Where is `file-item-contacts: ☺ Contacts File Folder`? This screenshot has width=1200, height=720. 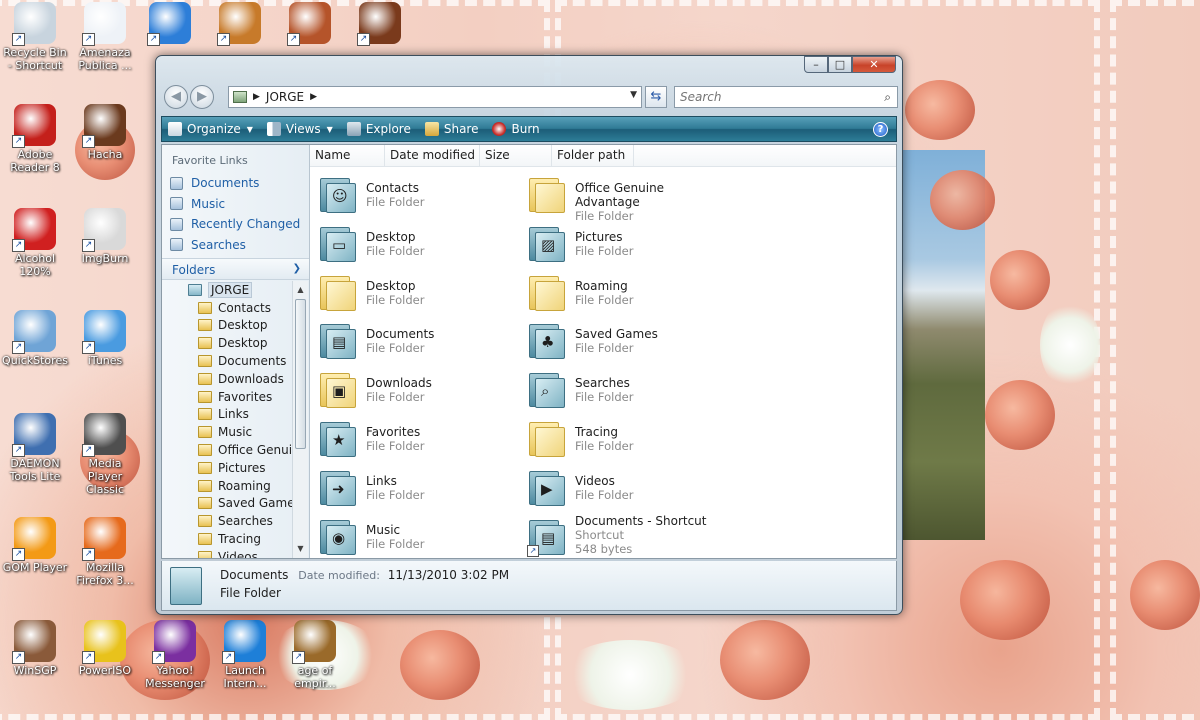 file-item-contacts: ☺ Contacts File Folder is located at coordinates (416, 195).